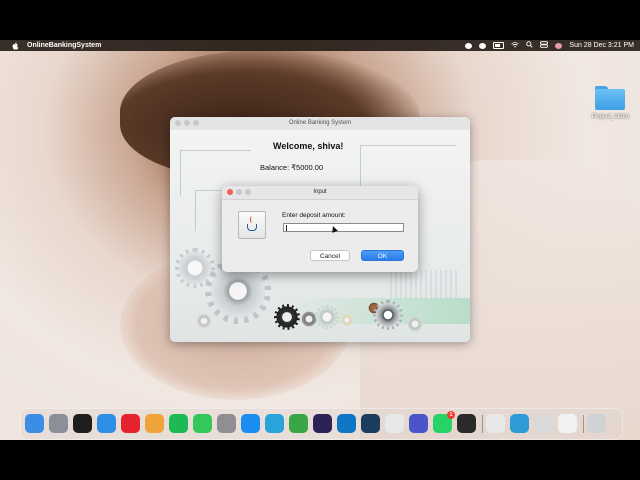 The width and height of the screenshot is (640, 480). What do you see at coordinates (394, 423) in the screenshot?
I see `chrome-icon` at bounding box center [394, 423].